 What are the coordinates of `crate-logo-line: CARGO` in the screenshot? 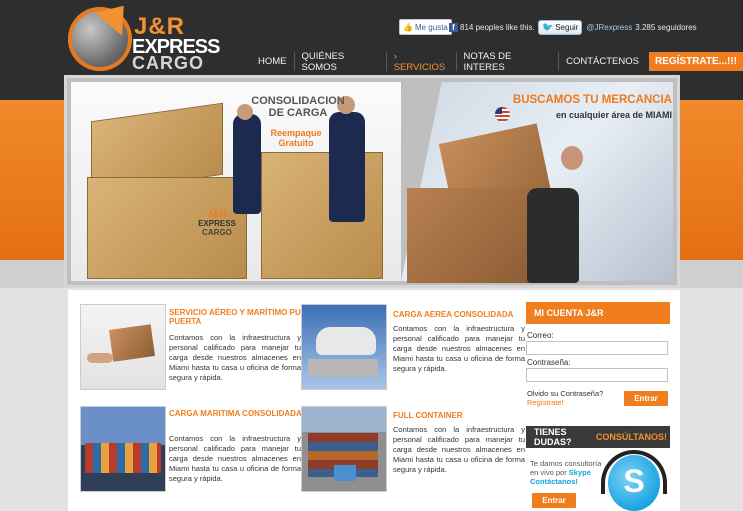 It's located at (217, 232).